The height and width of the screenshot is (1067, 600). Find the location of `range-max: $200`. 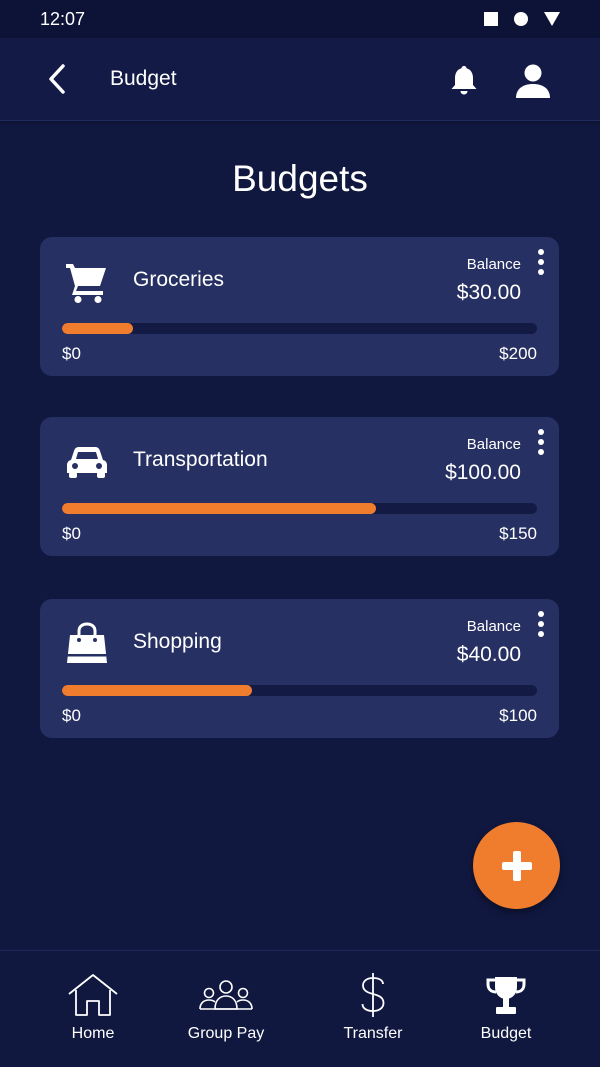

range-max: $200 is located at coordinates (518, 353).